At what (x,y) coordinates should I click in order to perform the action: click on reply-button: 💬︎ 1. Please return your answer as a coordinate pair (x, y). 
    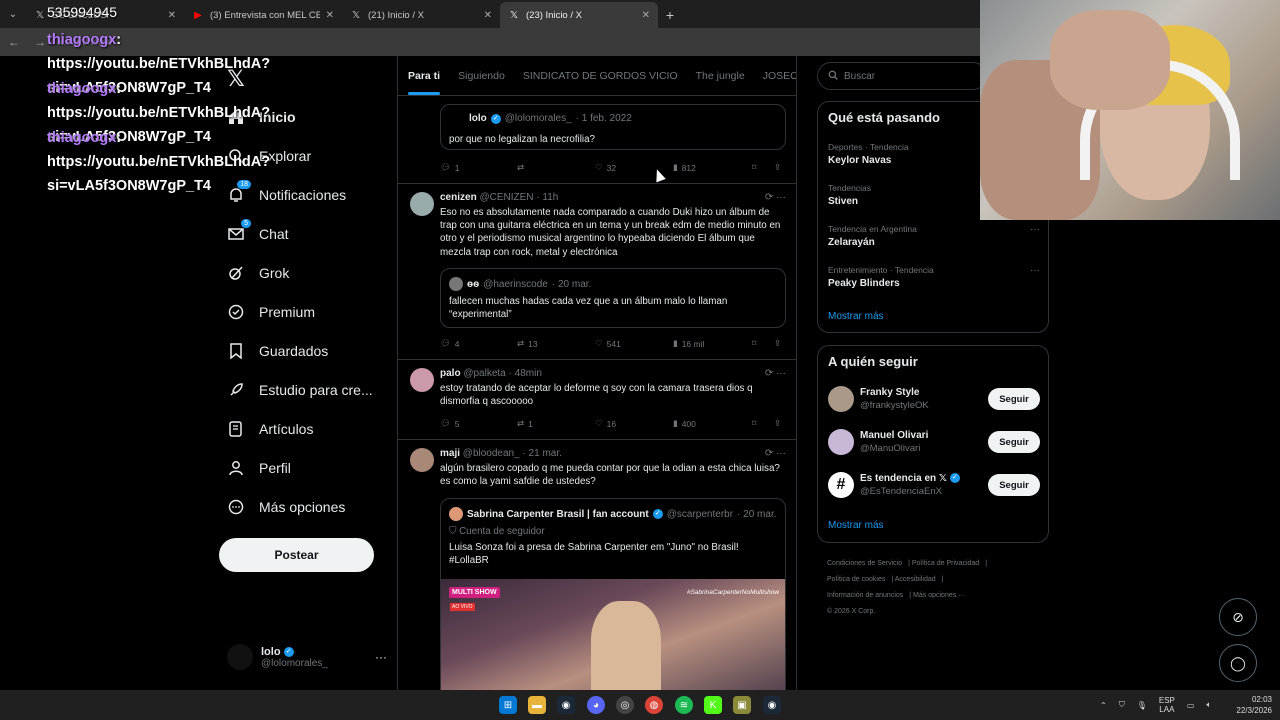
    Looking at the image, I should click on (450, 167).